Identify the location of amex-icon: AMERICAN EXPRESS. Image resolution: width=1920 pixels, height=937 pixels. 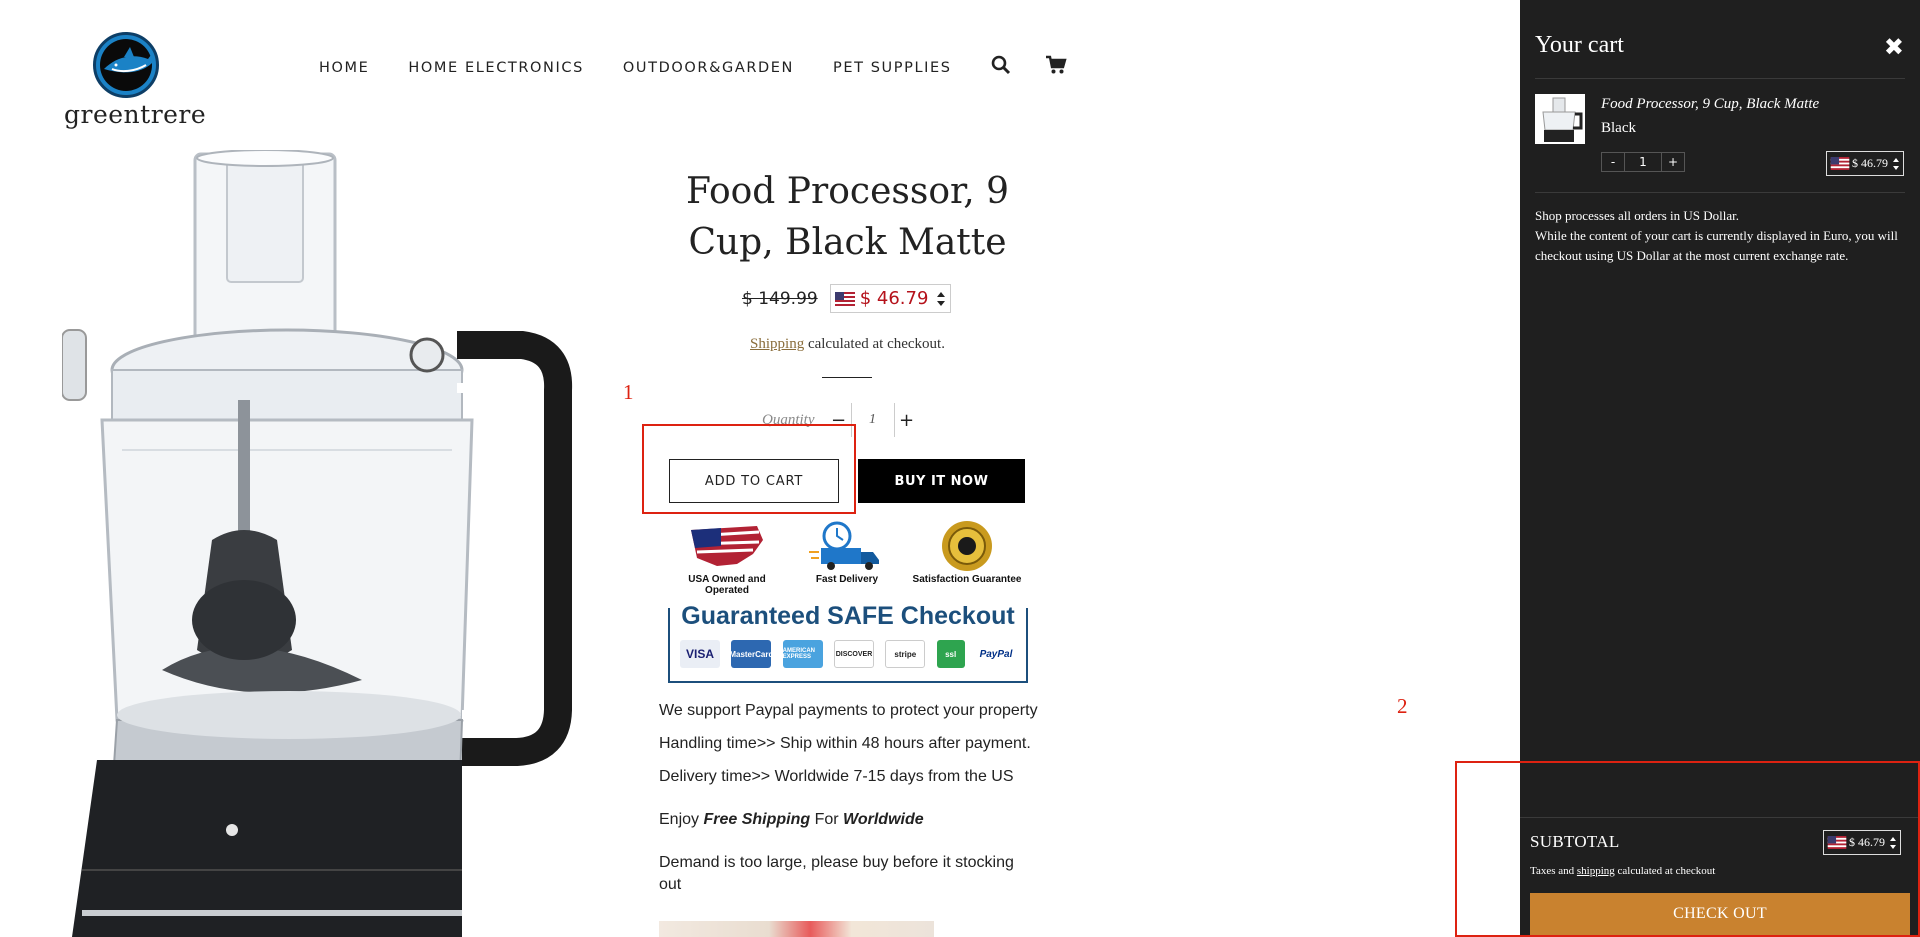
(802, 654).